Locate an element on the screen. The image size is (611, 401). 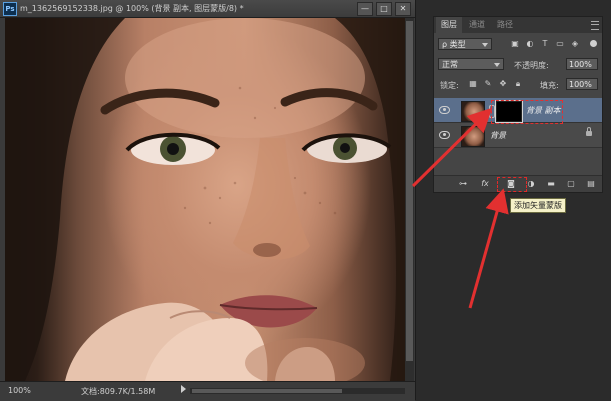
layer-name: 背景 is located at coordinates (498, 135).